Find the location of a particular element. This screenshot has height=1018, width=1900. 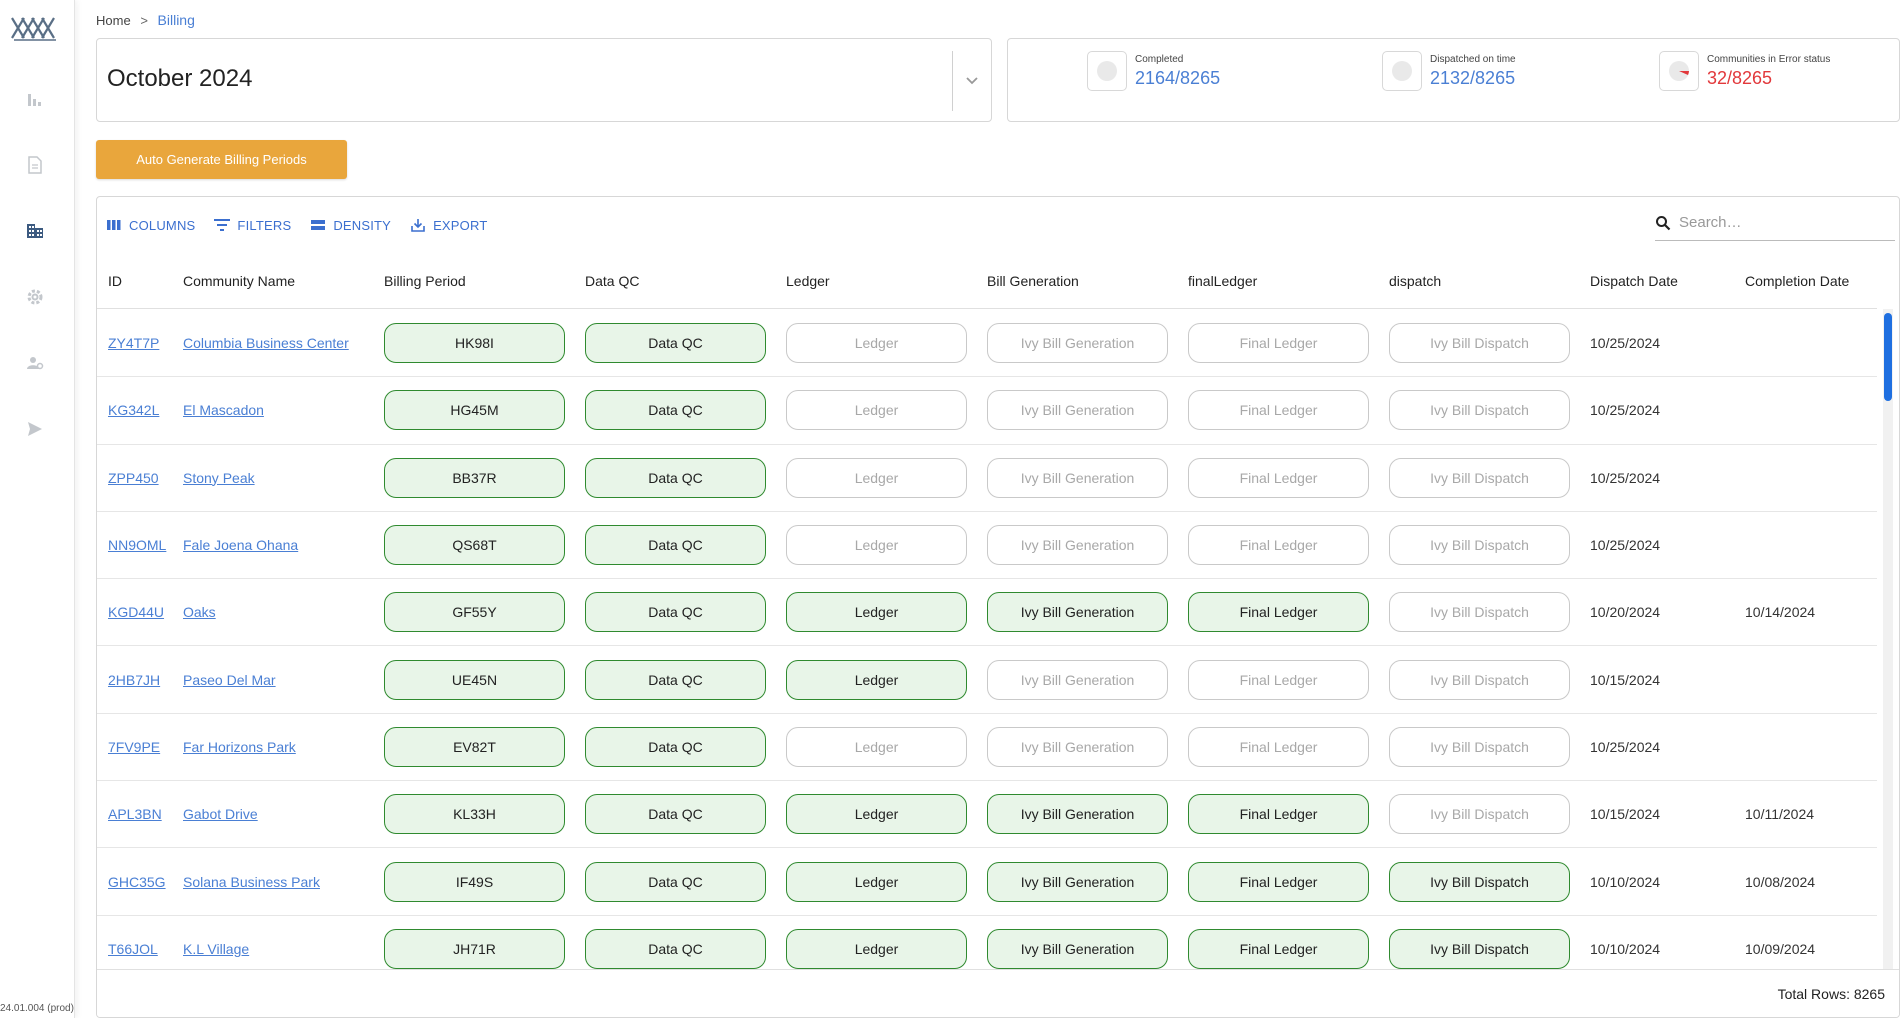

row-community-link: El Mascadon is located at coordinates (223, 410).